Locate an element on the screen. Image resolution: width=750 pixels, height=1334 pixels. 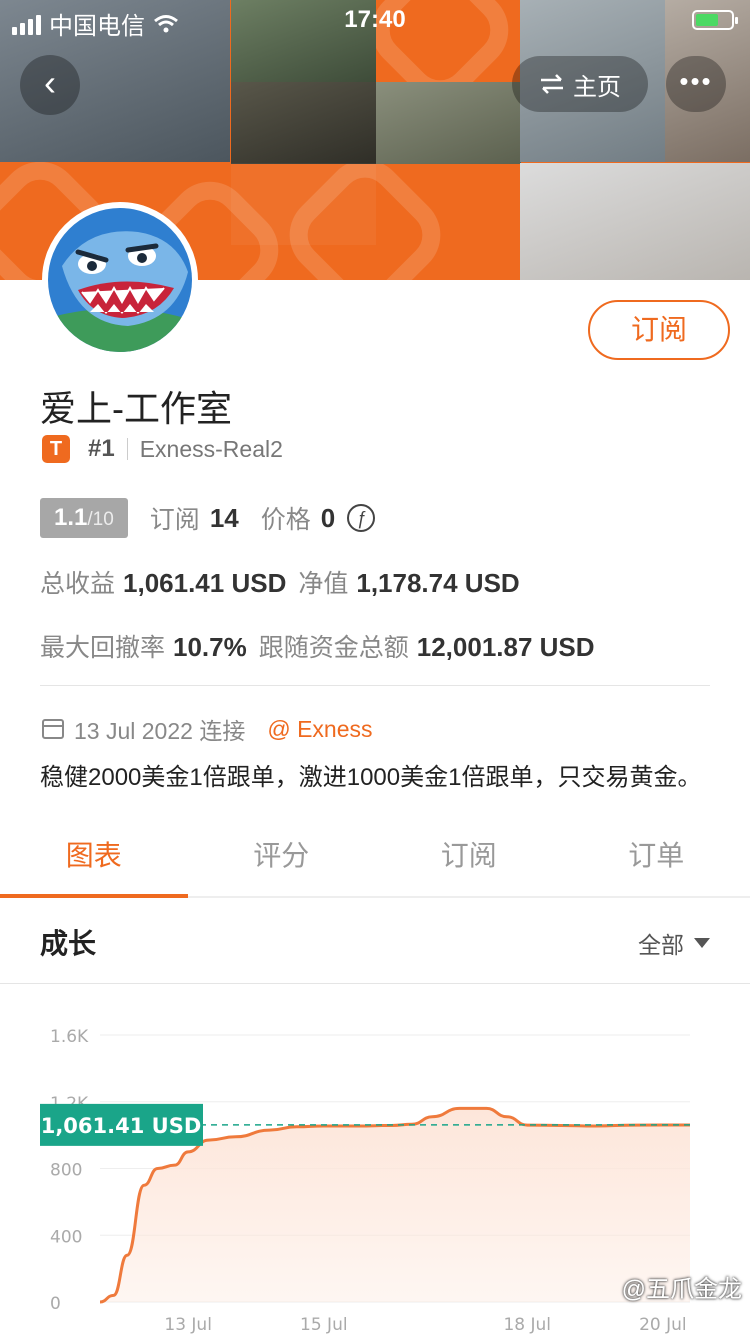
rank-row: T #1 Exness-Real2 is located at coordinates (162, 449).